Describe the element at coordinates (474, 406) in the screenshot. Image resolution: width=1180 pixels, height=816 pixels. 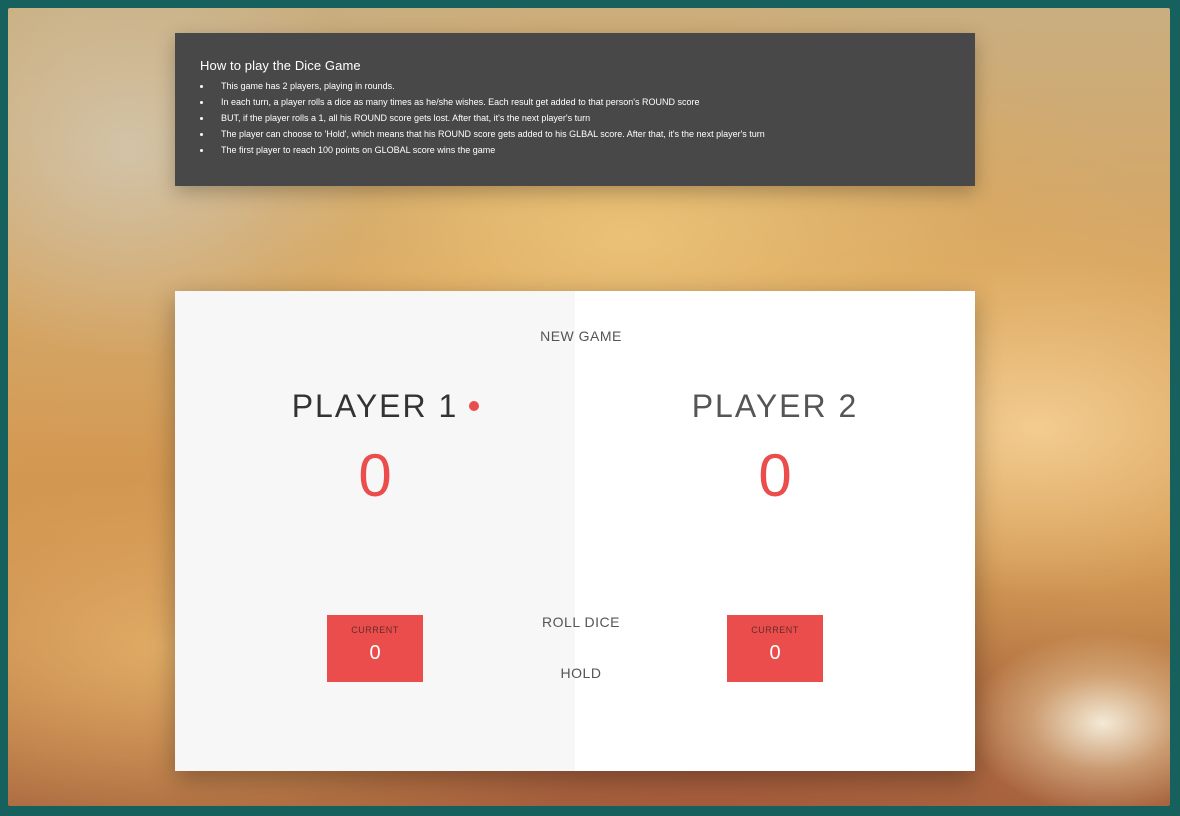
I see `active-player-indicator` at that location.